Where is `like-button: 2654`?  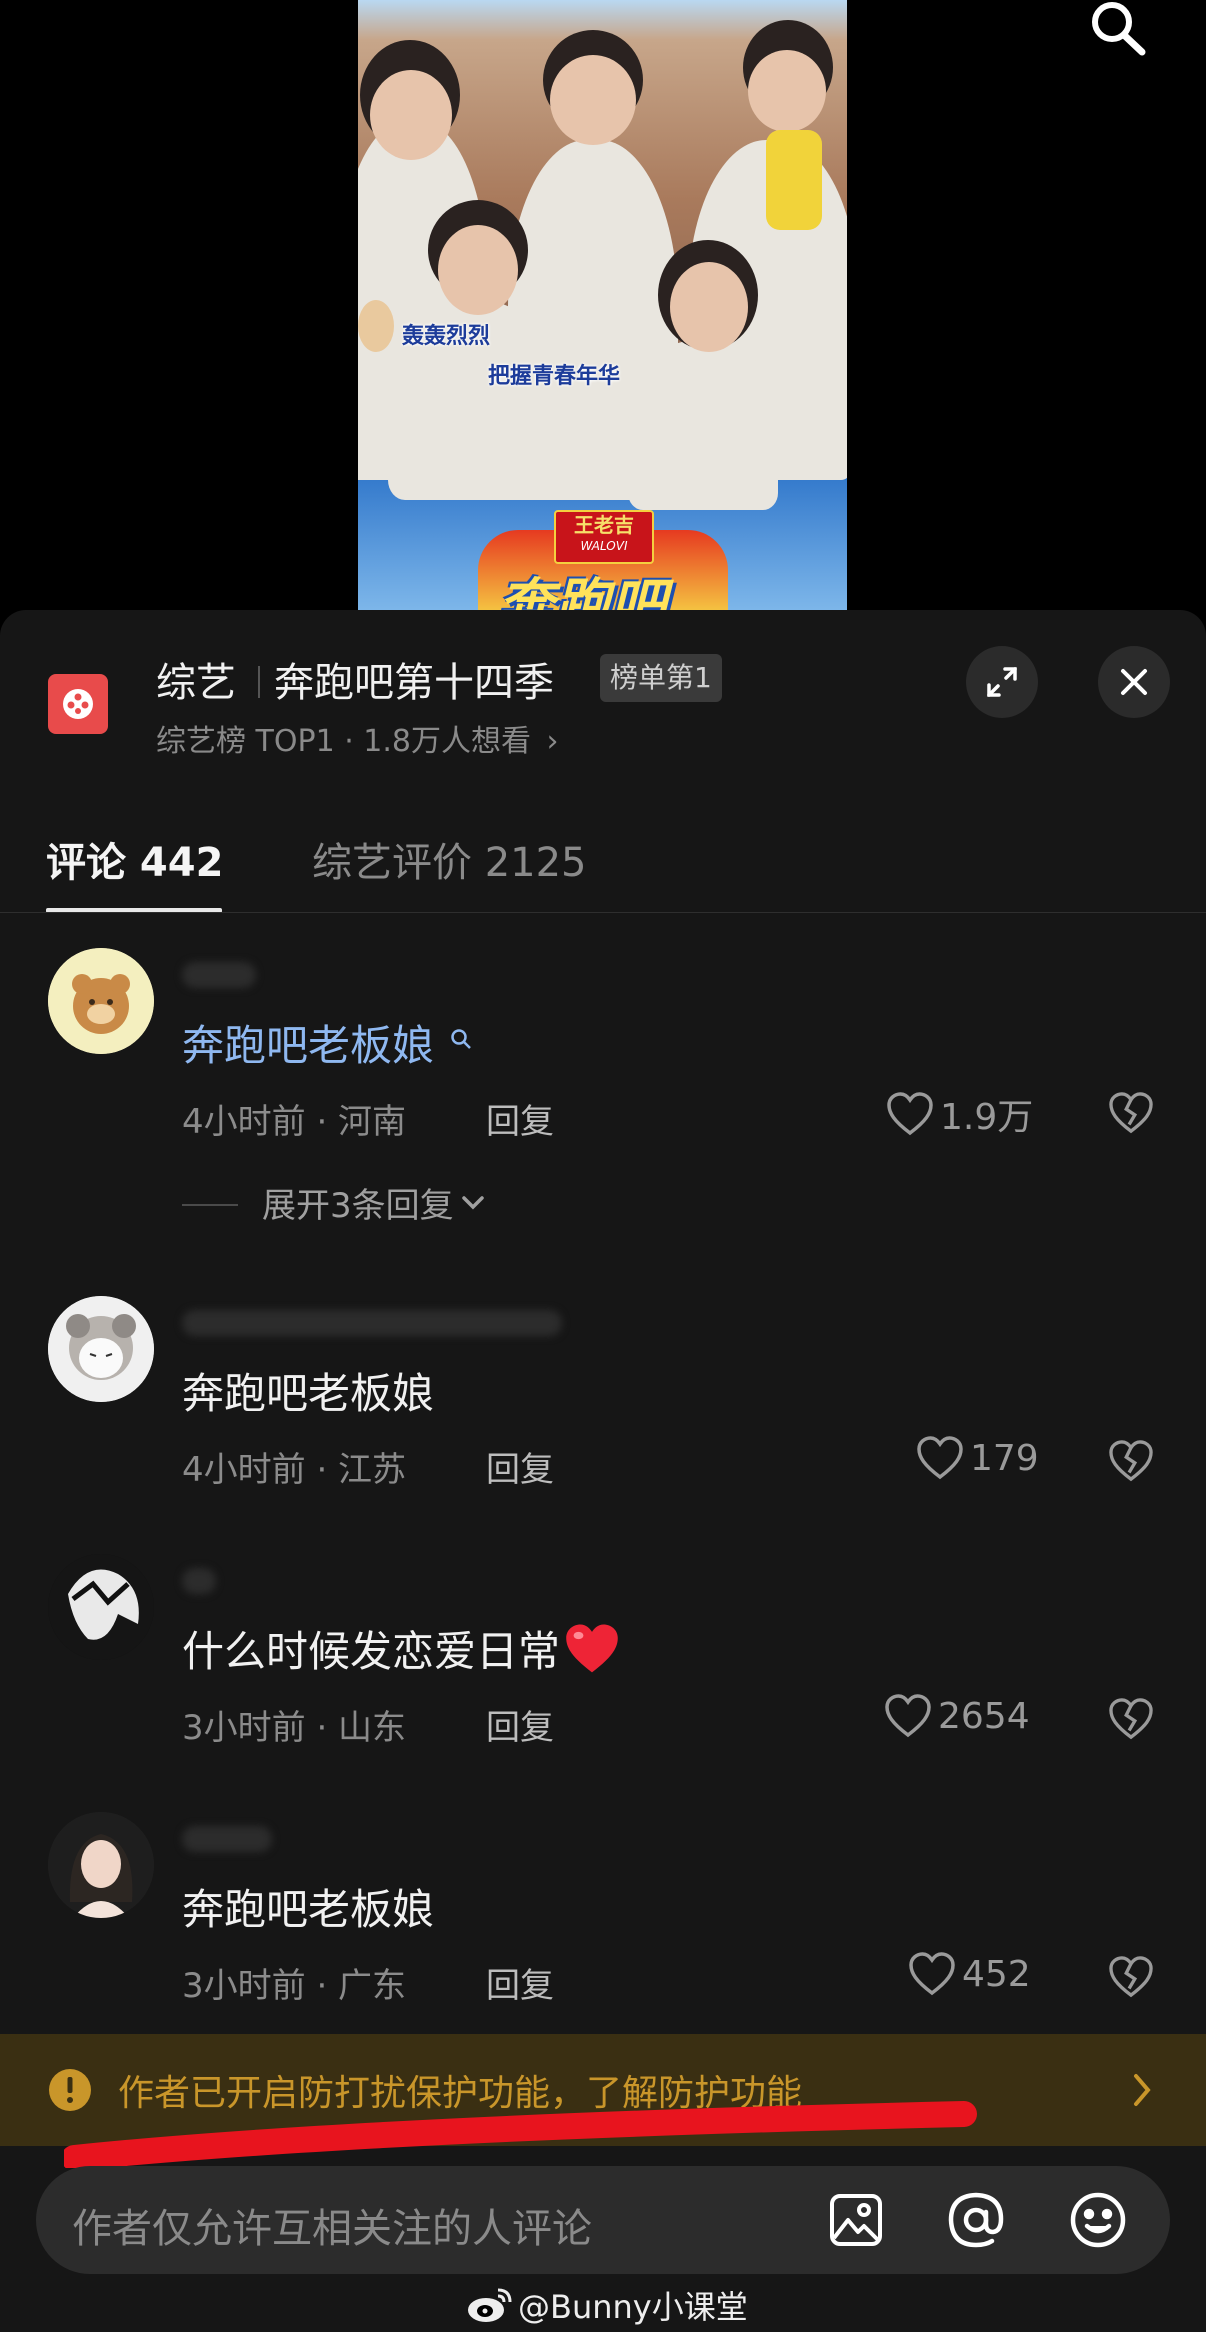
like-button: 2654 is located at coordinates (957, 1716).